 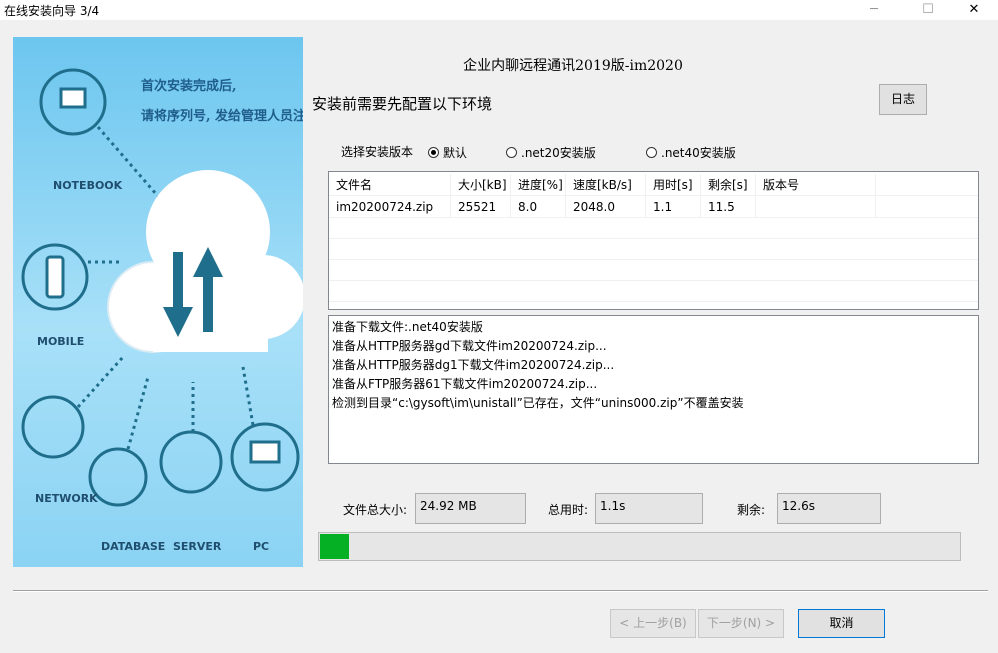 What do you see at coordinates (499, 10) in the screenshot?
I see `title-bar: 在线安装向导 3/4 ─ ☐ ✕` at bounding box center [499, 10].